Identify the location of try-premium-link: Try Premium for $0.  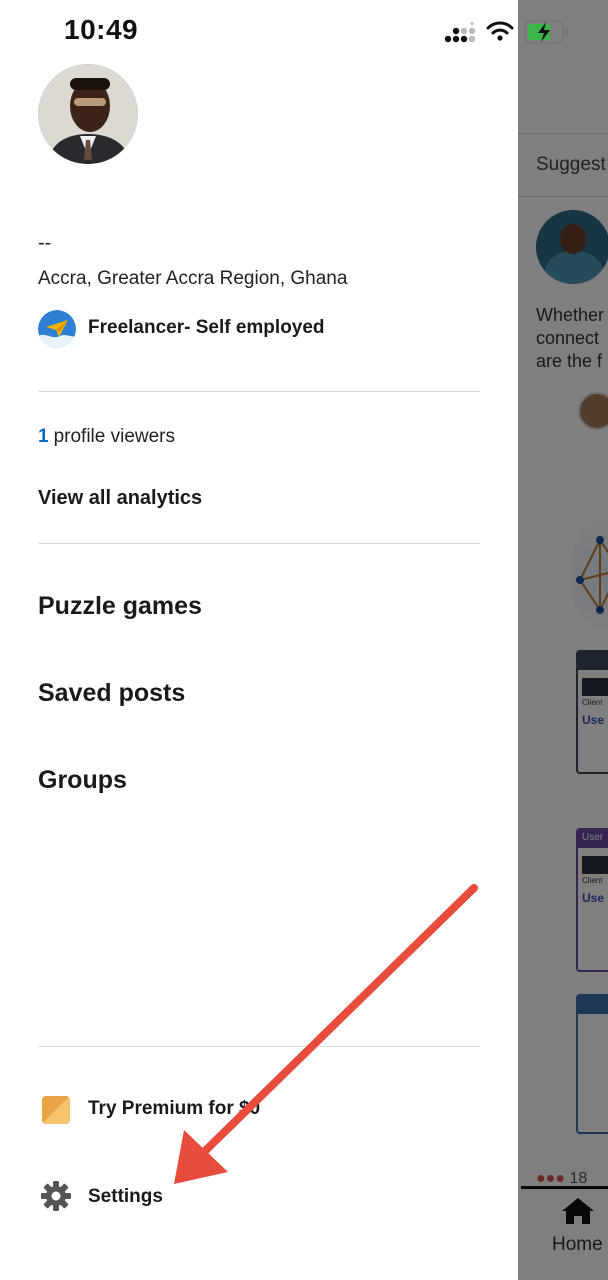
(174, 1109).